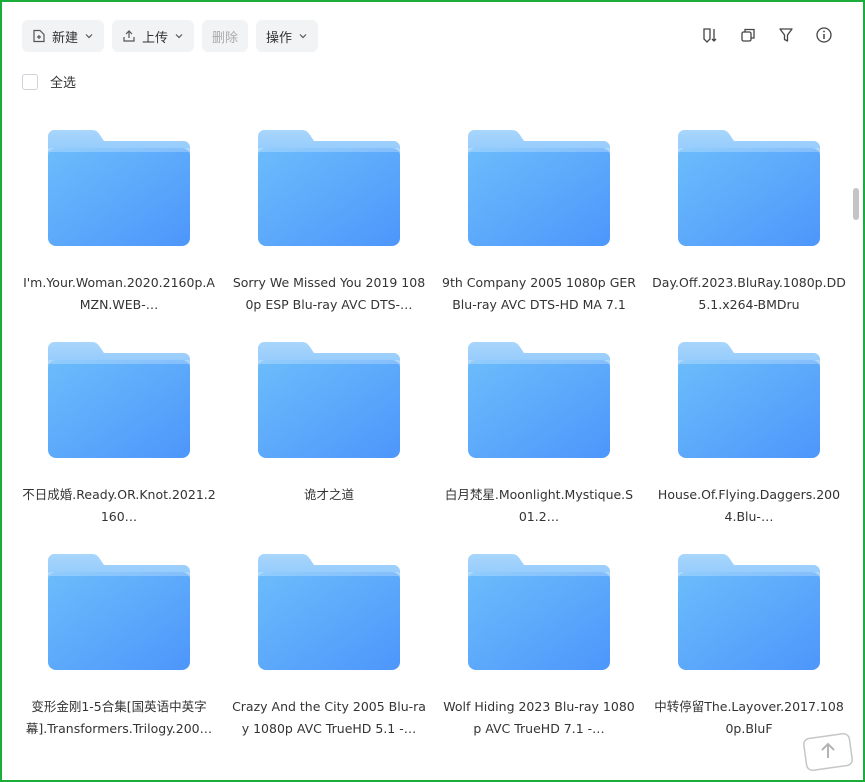 This screenshot has height=782, width=865. I want to click on folder-item: 中转停留The.Layover.2017.1080p.BluF, so click(752, 650).